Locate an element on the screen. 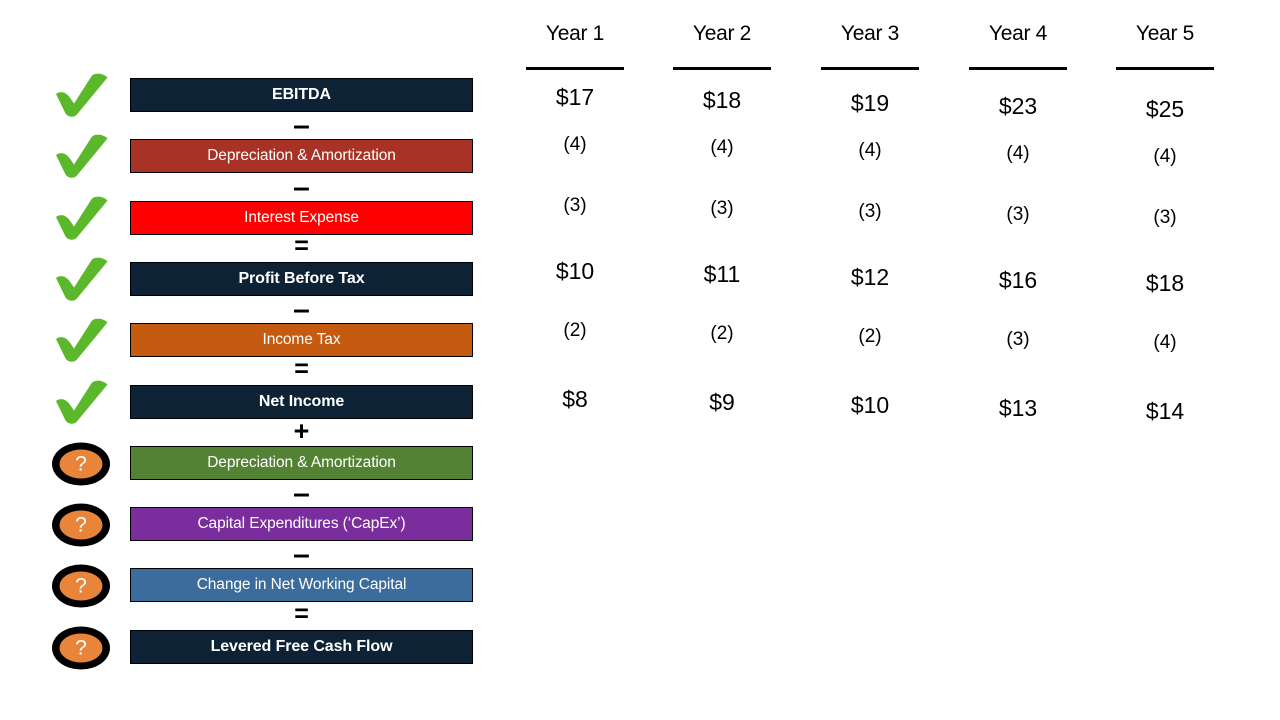  flow-bar: Capital Expenditures (‘CapEx’) is located at coordinates (301, 524).